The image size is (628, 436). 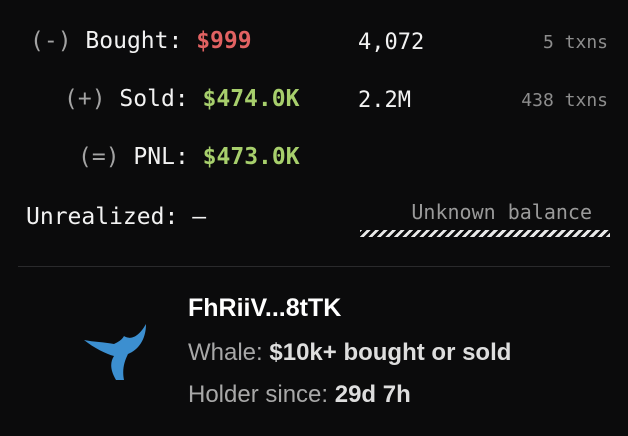 I want to click on bought-label: Bought:, so click(x=134, y=41).